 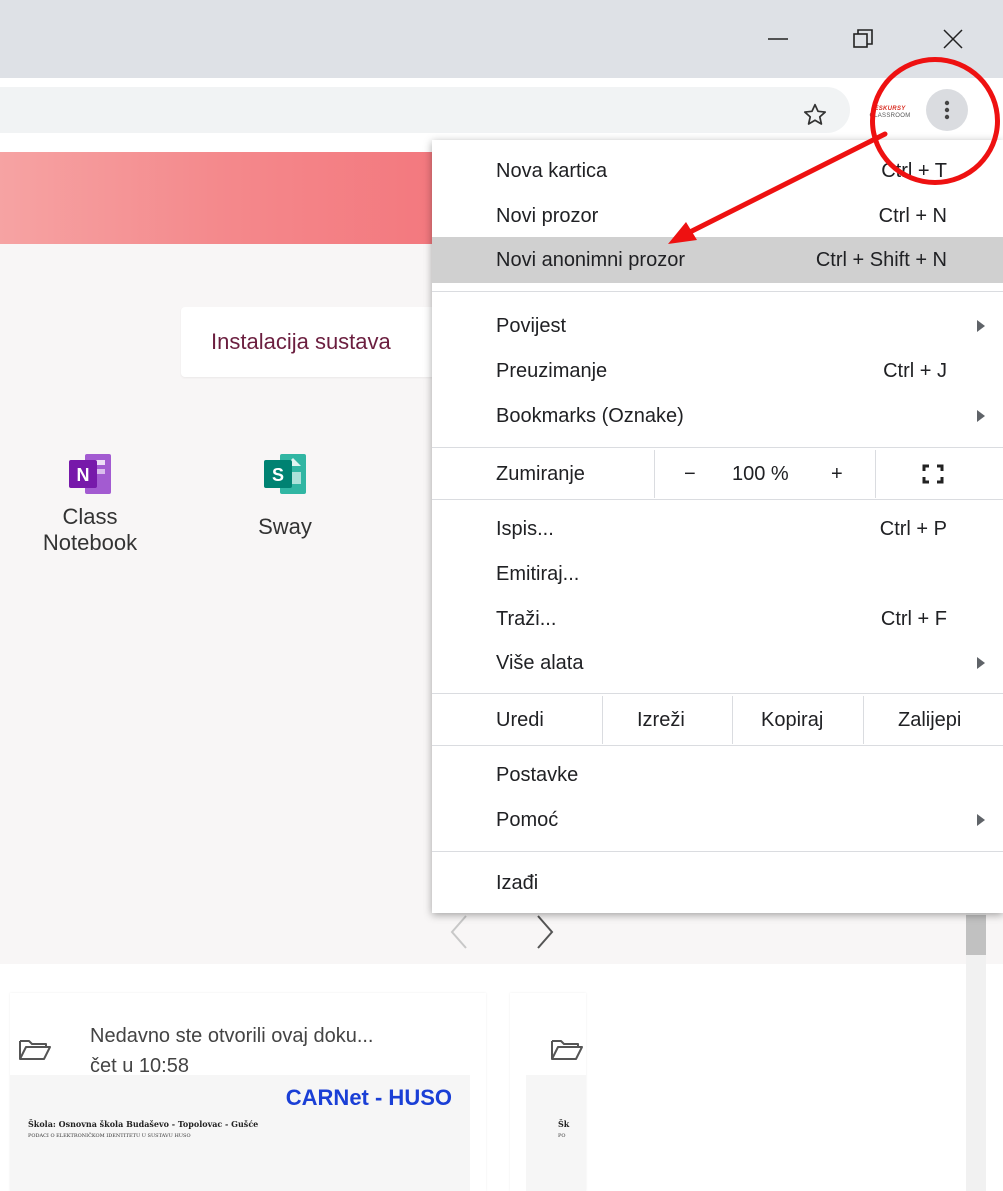 What do you see at coordinates (890, 116) in the screenshot?
I see `extension-logo-line2: CLASSROOM` at bounding box center [890, 116].